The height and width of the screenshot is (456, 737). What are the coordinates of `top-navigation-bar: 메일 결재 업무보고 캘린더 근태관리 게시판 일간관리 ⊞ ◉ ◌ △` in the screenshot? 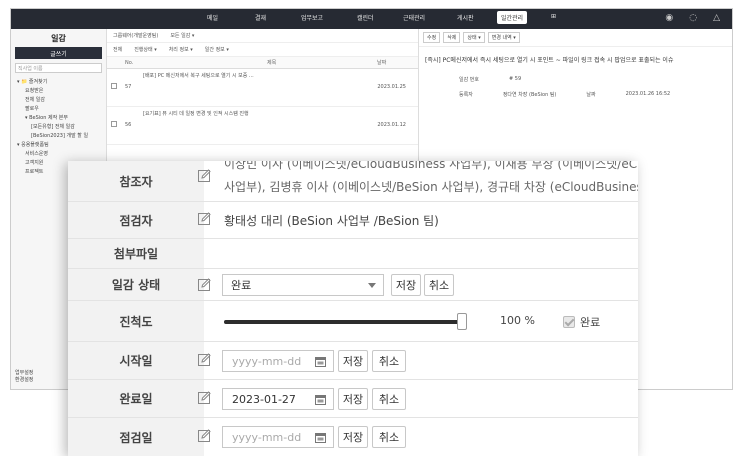 It's located at (371, 19).